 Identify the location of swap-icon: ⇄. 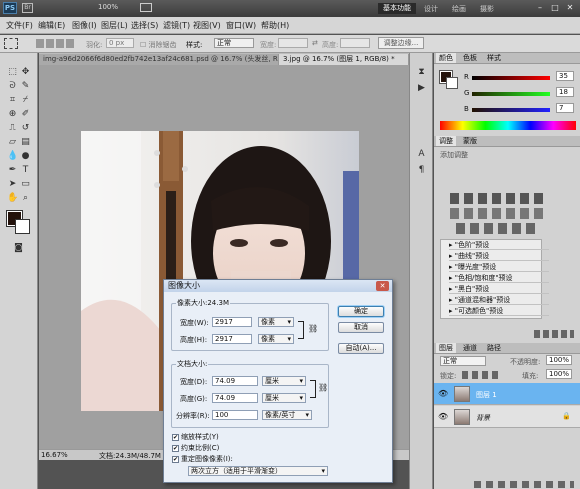
(315, 43).